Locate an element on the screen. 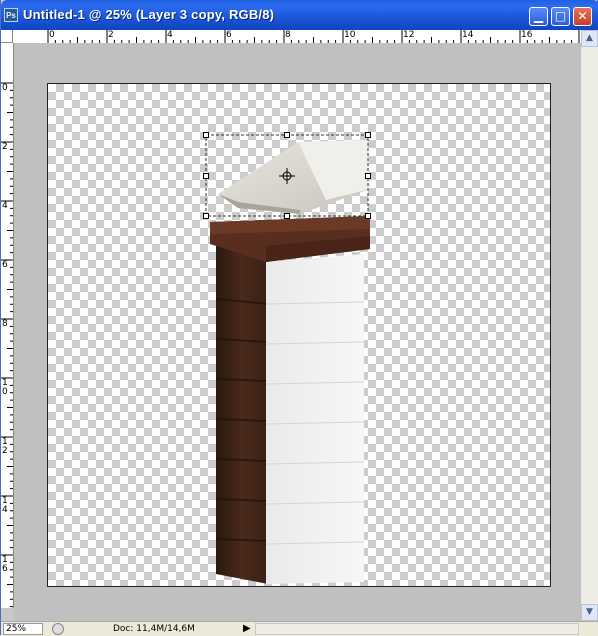 The image size is (598, 636). zoom-field: 25% is located at coordinates (23, 629).